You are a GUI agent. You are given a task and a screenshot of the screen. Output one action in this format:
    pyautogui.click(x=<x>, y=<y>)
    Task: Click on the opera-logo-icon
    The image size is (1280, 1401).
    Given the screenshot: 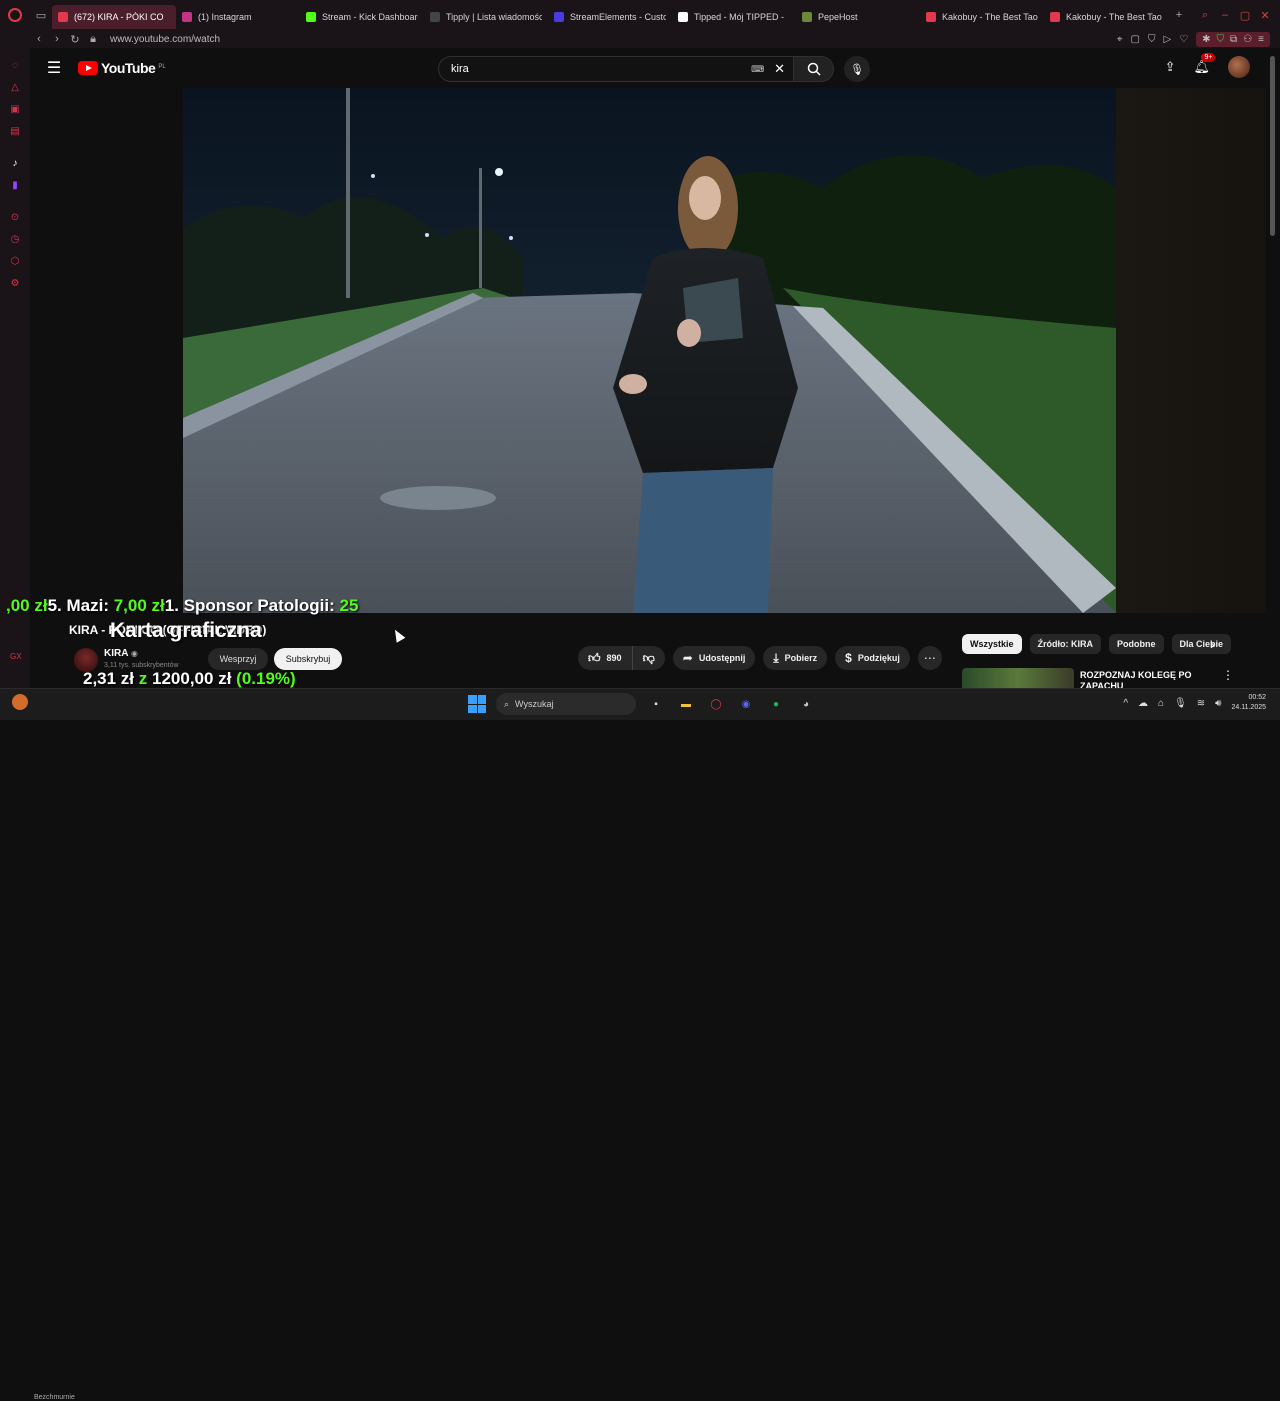 What is the action you would take?
    pyautogui.click(x=15, y=15)
    